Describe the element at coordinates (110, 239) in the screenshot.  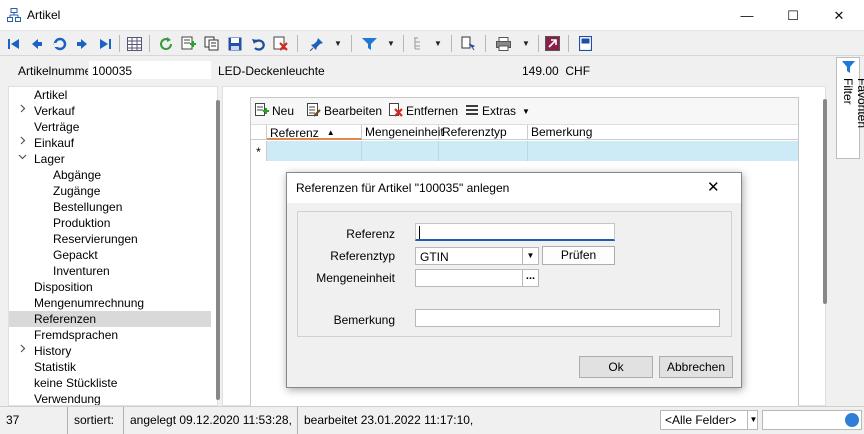
I see `tree-item-reservierungen: Reservierungen` at that location.